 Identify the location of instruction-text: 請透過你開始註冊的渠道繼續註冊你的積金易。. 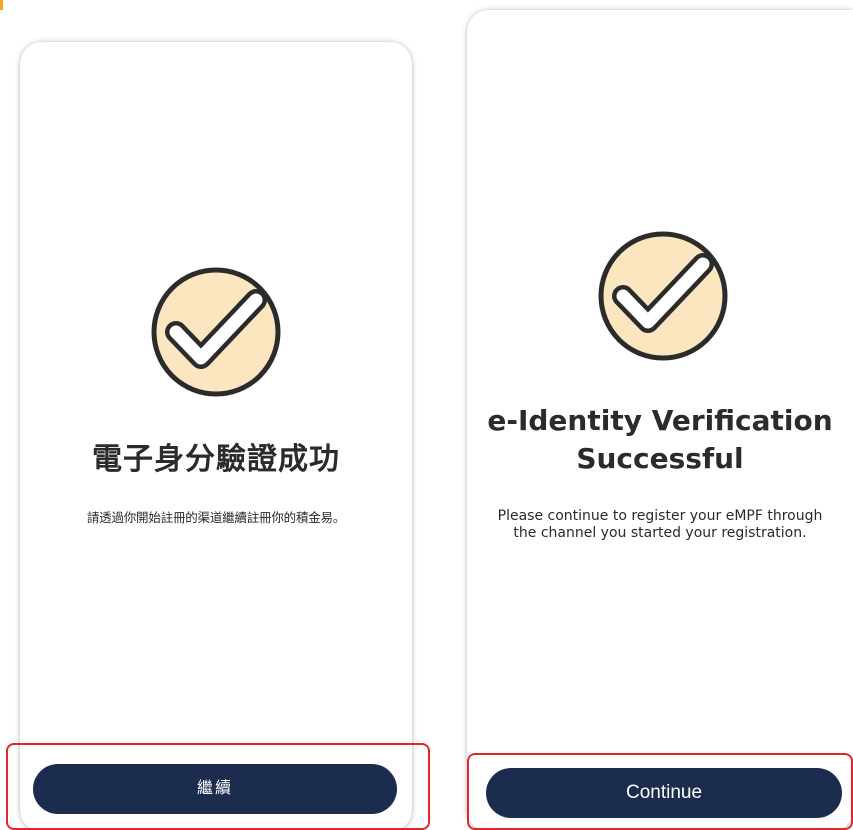
(216, 517).